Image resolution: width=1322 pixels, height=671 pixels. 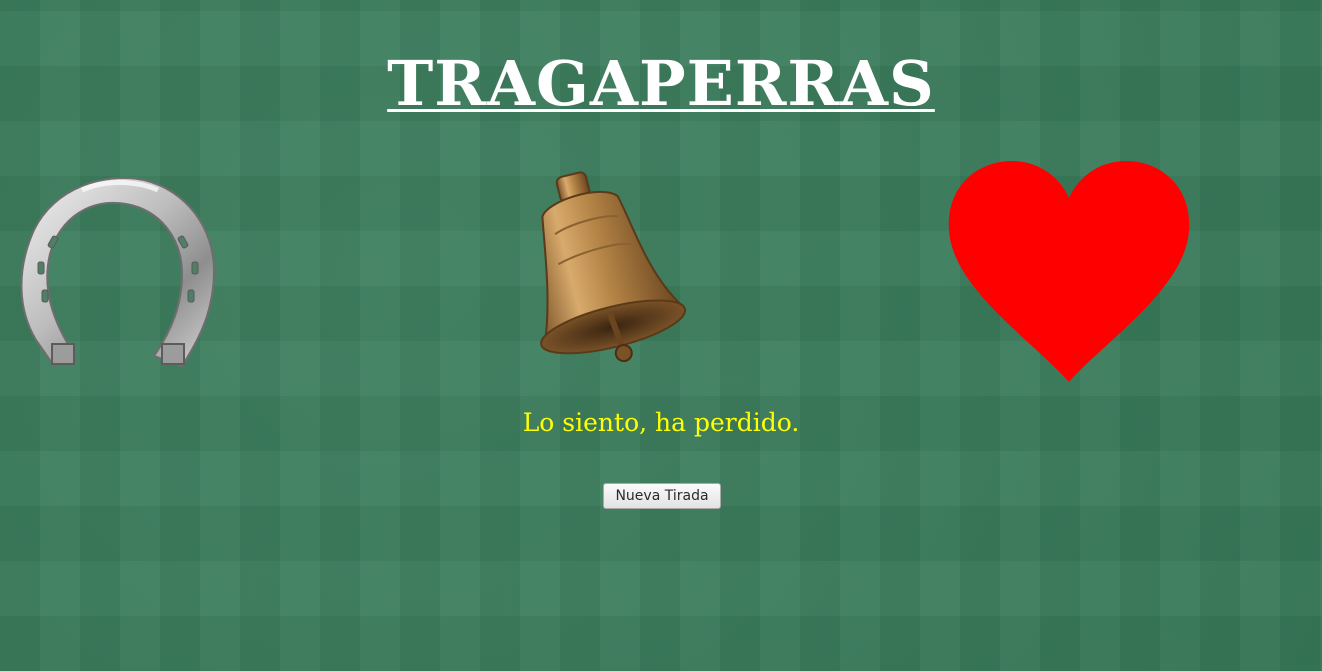 I want to click on horseshoe-icon, so click(x=118, y=272).